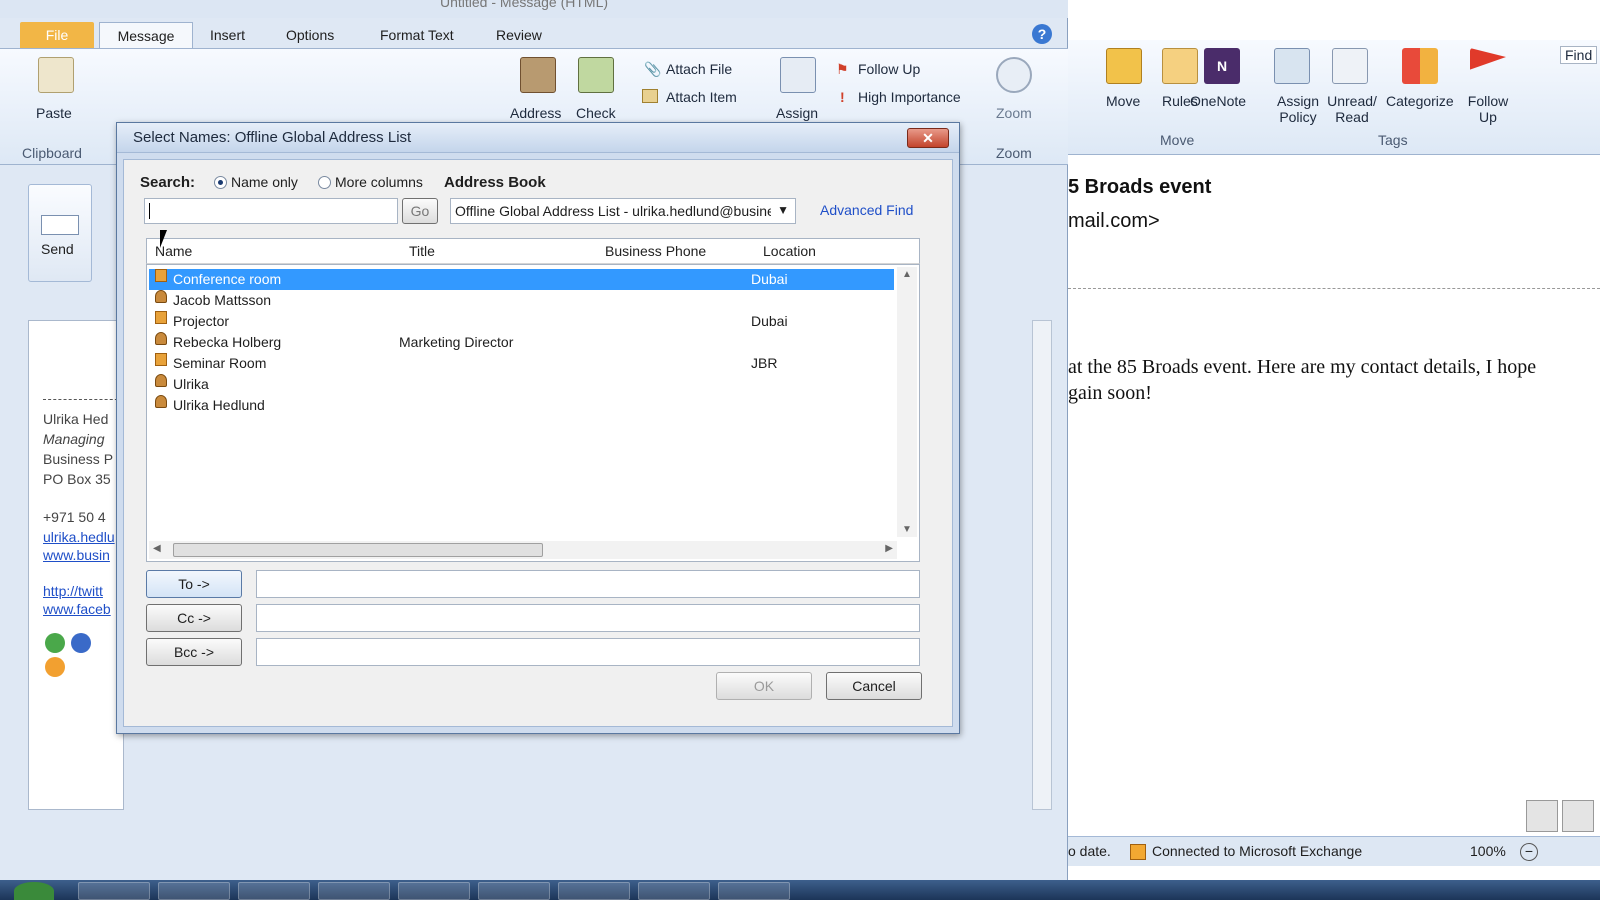  I want to click on compose-vertical-scrollbar, so click(1042, 565).